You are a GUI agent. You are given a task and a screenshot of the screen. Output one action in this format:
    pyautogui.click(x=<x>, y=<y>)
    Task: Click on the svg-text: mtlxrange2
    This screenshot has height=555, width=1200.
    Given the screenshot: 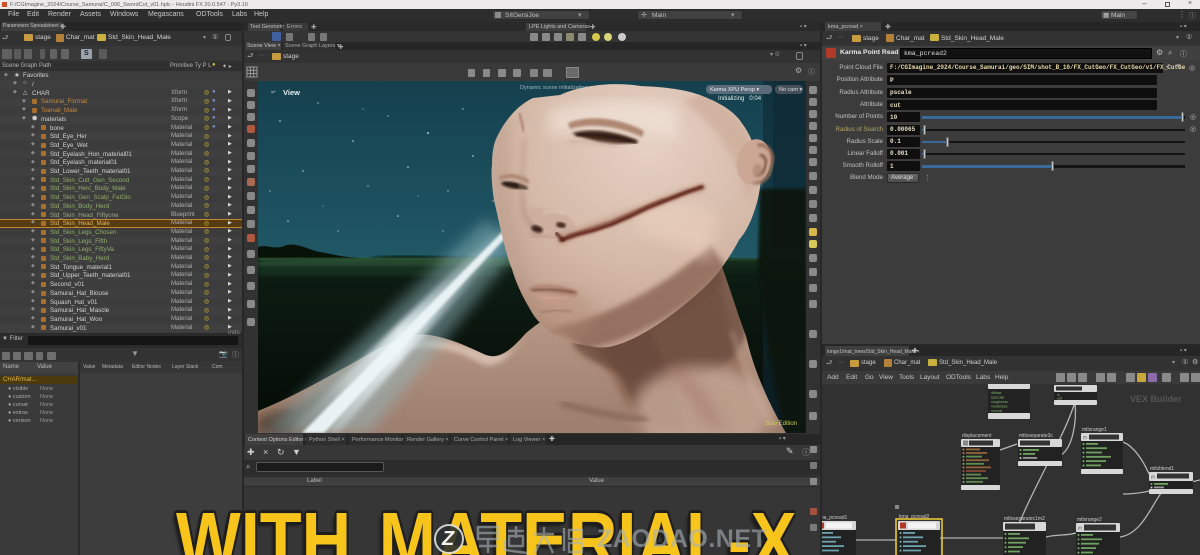 What is the action you would take?
    pyautogui.click(x=1089, y=520)
    